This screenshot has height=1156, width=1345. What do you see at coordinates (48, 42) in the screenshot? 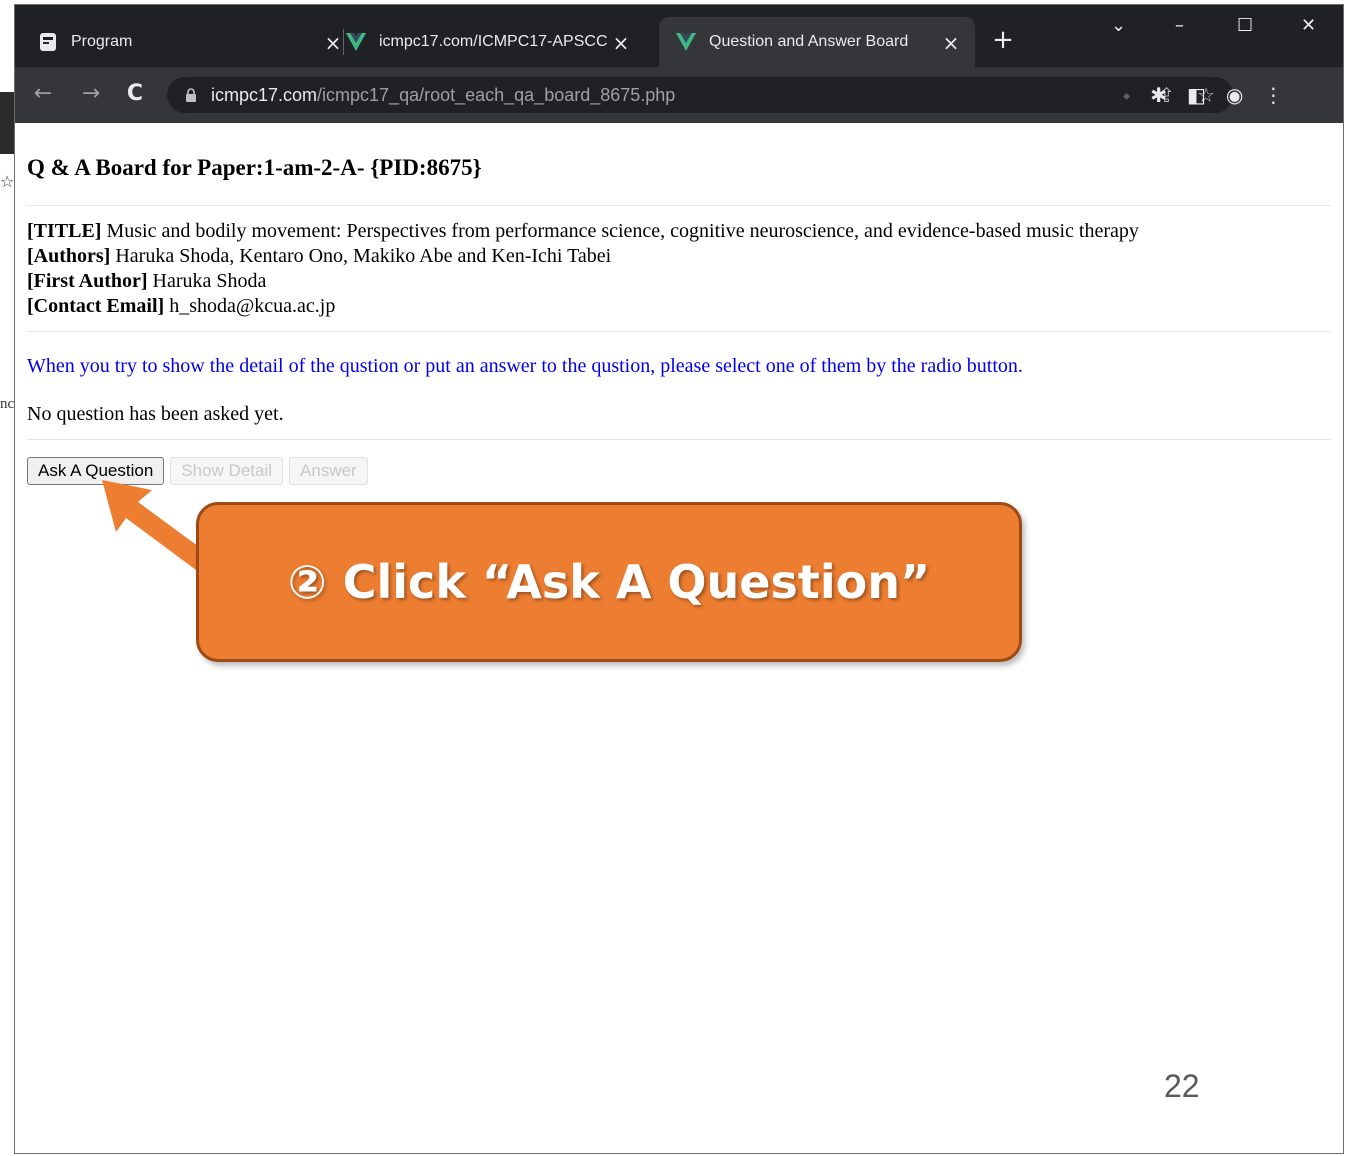
I see `document-icon` at bounding box center [48, 42].